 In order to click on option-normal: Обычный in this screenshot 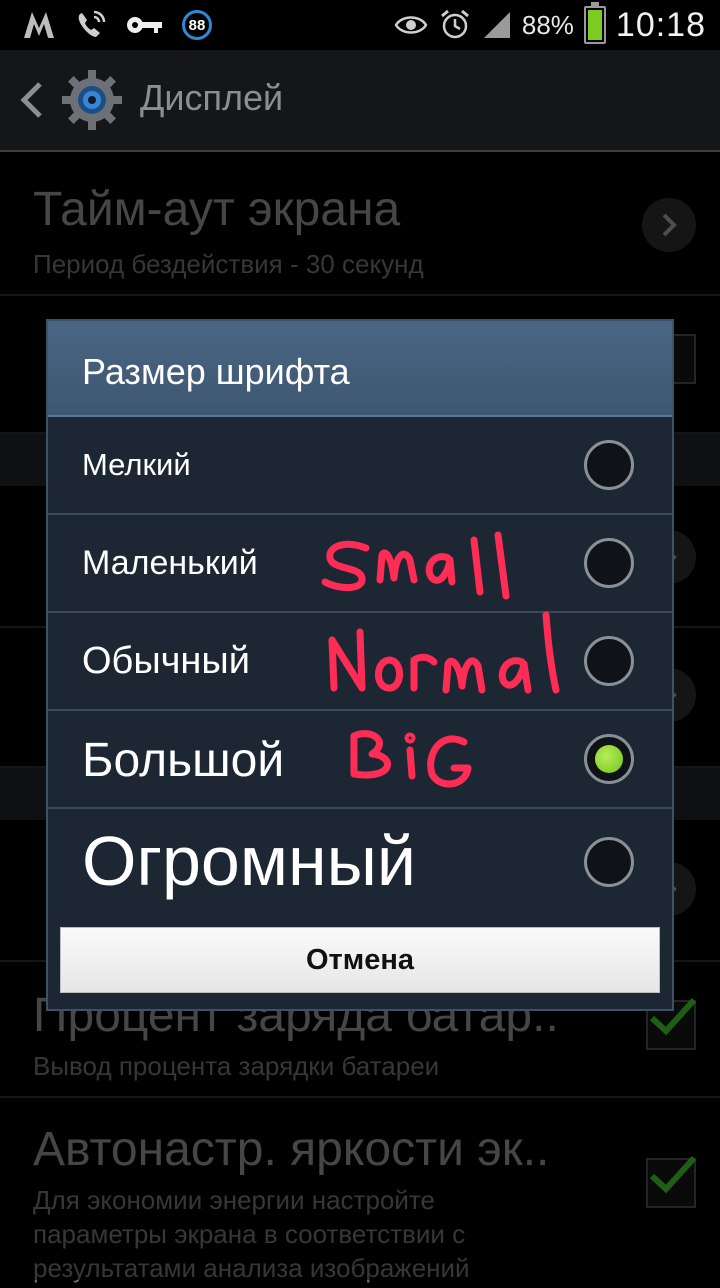, I will do `click(360, 662)`.